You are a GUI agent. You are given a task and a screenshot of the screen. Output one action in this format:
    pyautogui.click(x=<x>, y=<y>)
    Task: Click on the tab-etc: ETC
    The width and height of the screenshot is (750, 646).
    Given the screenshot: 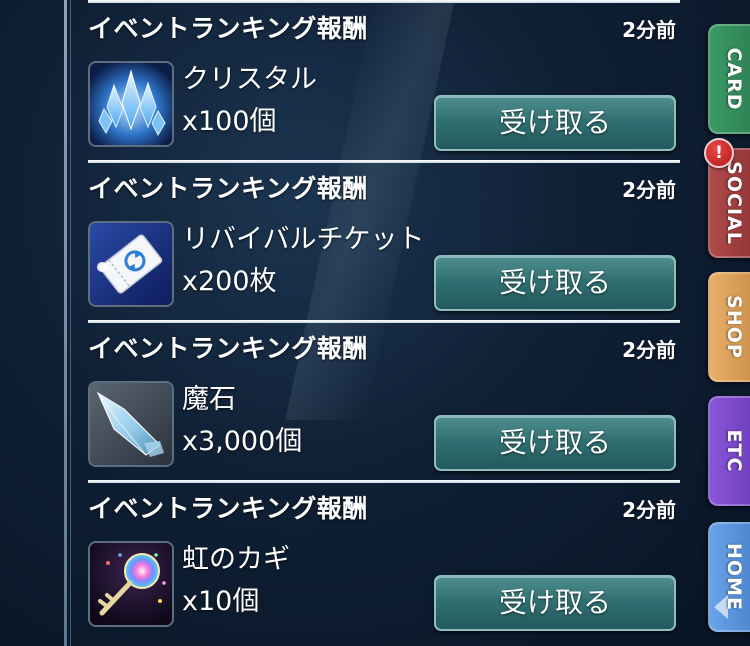 What is the action you would take?
    pyautogui.click(x=729, y=451)
    